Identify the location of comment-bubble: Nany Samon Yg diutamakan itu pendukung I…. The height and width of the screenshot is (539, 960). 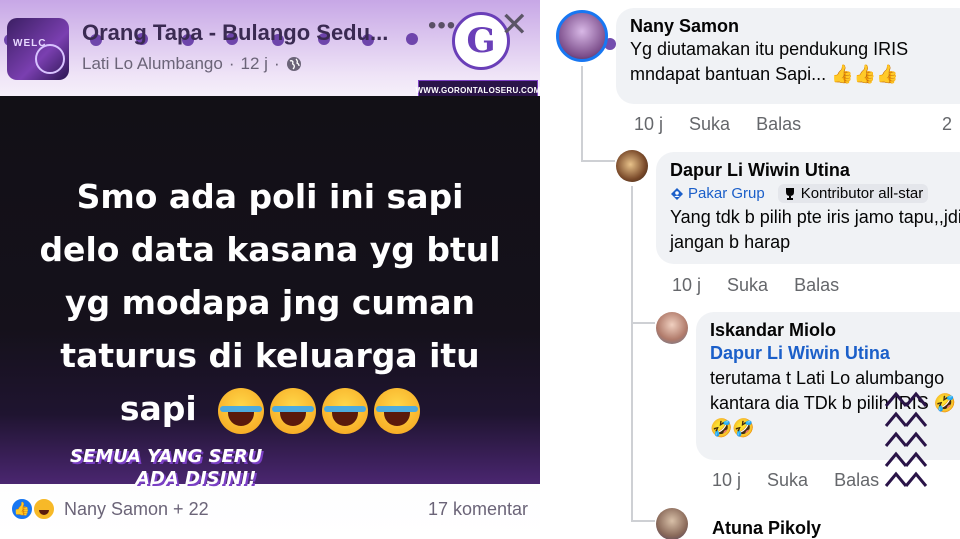
(788, 56).